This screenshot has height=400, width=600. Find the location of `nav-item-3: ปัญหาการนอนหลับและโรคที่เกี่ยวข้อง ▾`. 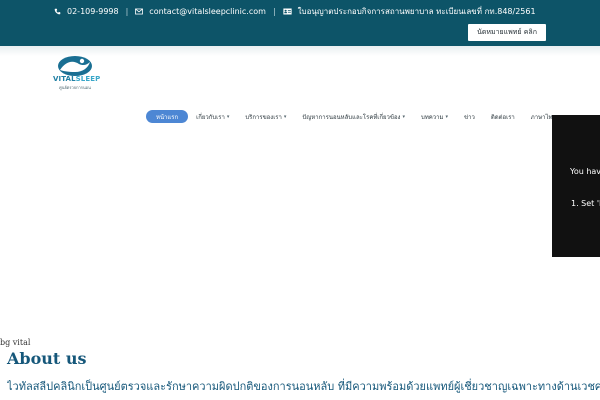

nav-item-3: ปัญหาการนอนหลับและโรคที่เกี่ยวข้อง ▾ is located at coordinates (353, 116).